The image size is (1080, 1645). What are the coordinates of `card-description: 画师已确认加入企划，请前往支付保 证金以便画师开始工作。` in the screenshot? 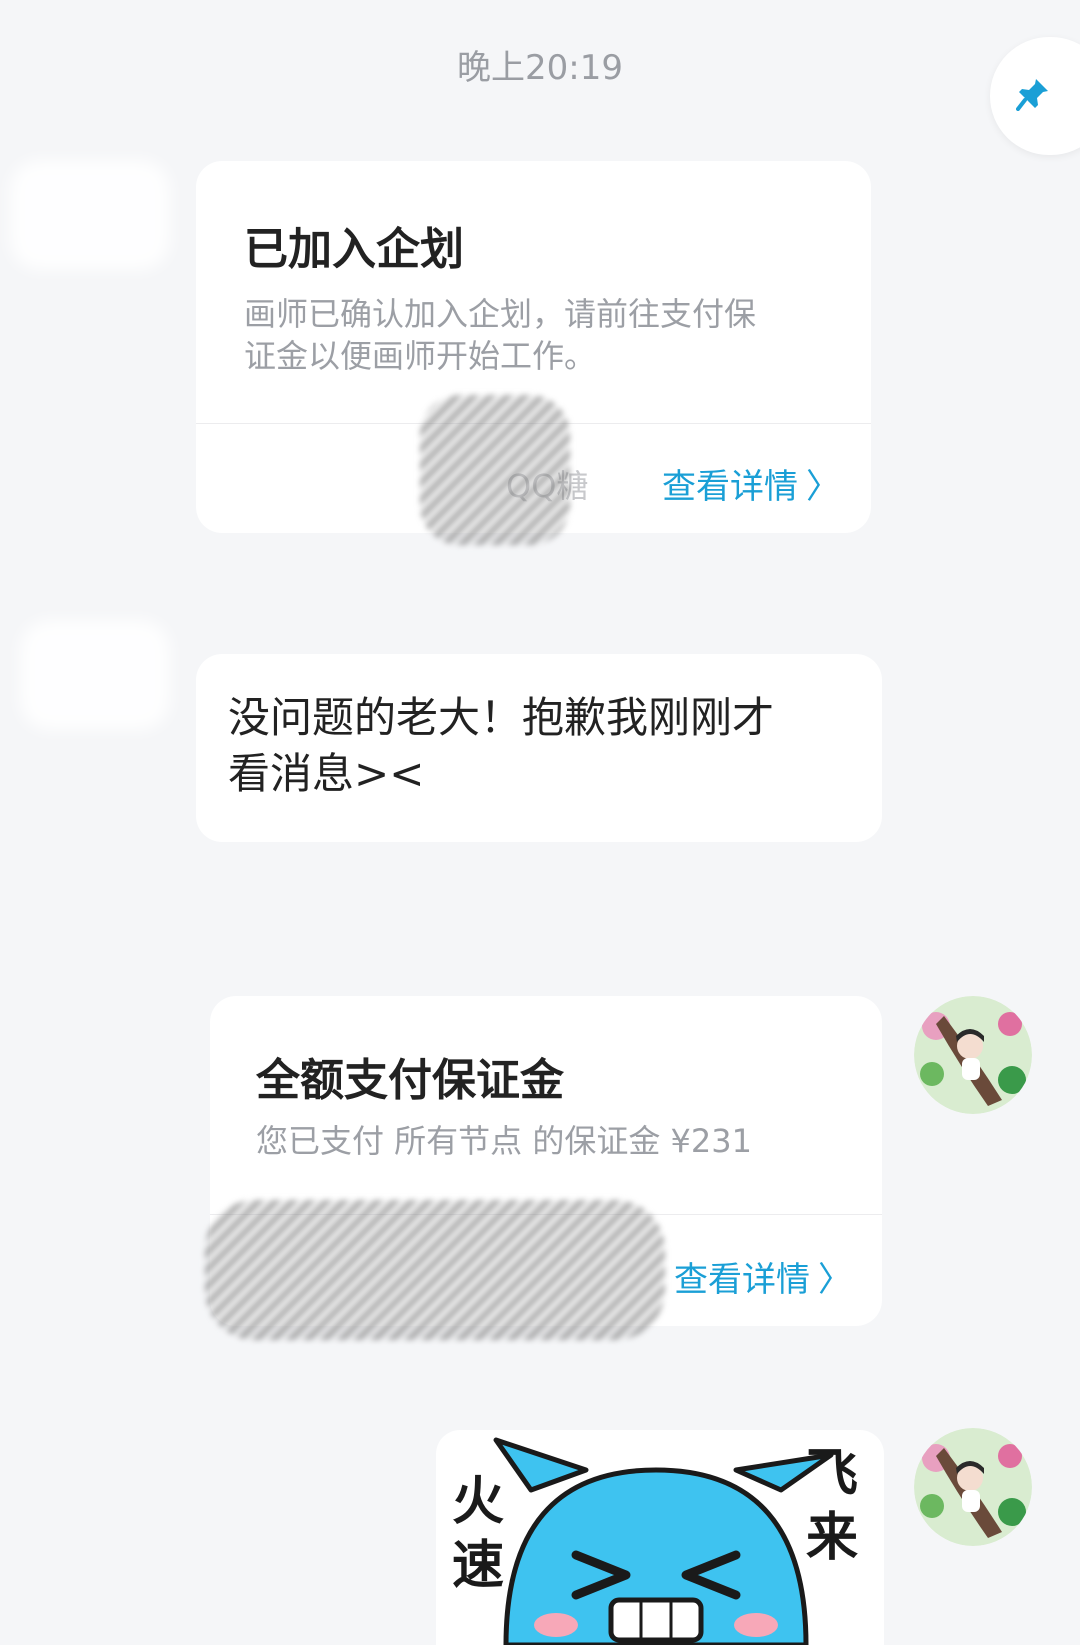 It's located at (500, 335).